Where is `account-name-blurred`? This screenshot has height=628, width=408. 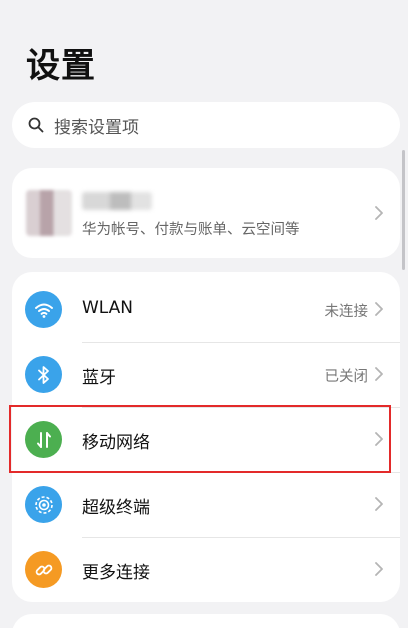 account-name-blurred is located at coordinates (117, 201).